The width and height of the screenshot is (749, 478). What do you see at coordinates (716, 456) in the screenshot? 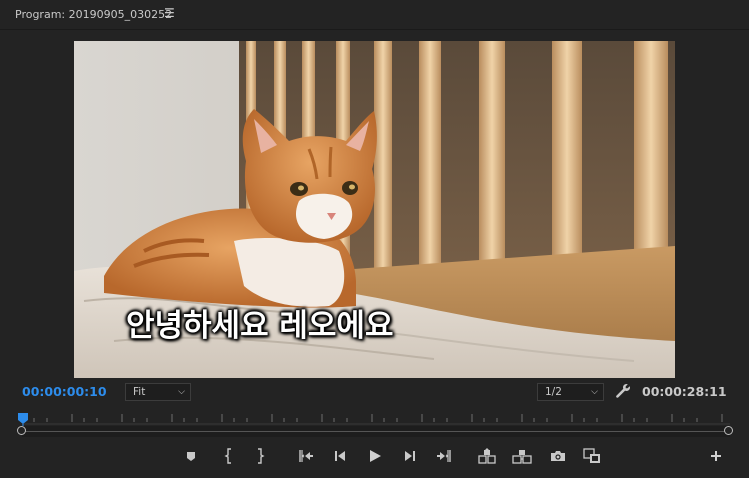
I see `button-editor-icon` at bounding box center [716, 456].